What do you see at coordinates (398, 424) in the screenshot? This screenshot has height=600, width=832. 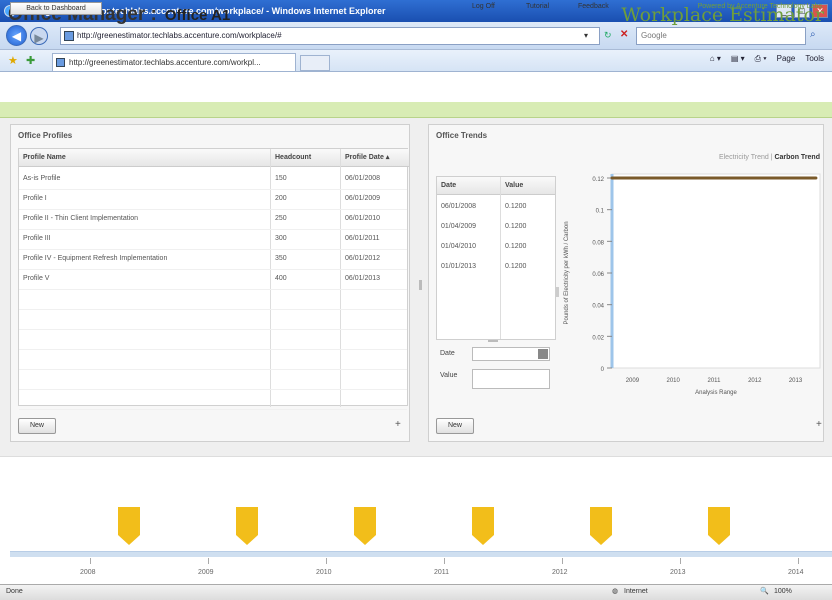 I see `add-profile-icon: +` at bounding box center [398, 424].